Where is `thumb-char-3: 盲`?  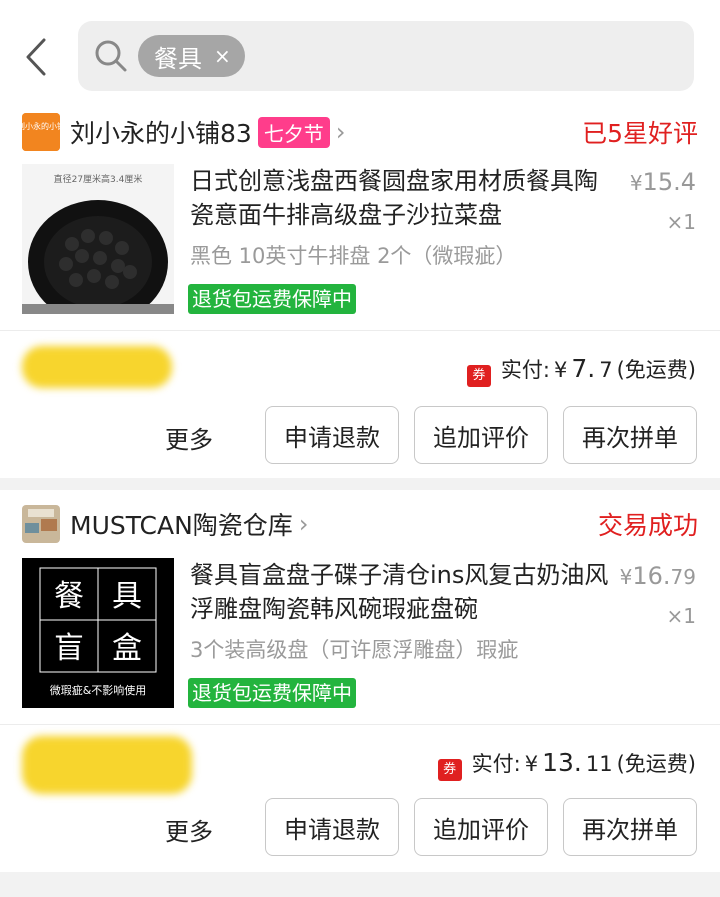 thumb-char-3: 盲 is located at coordinates (69, 648).